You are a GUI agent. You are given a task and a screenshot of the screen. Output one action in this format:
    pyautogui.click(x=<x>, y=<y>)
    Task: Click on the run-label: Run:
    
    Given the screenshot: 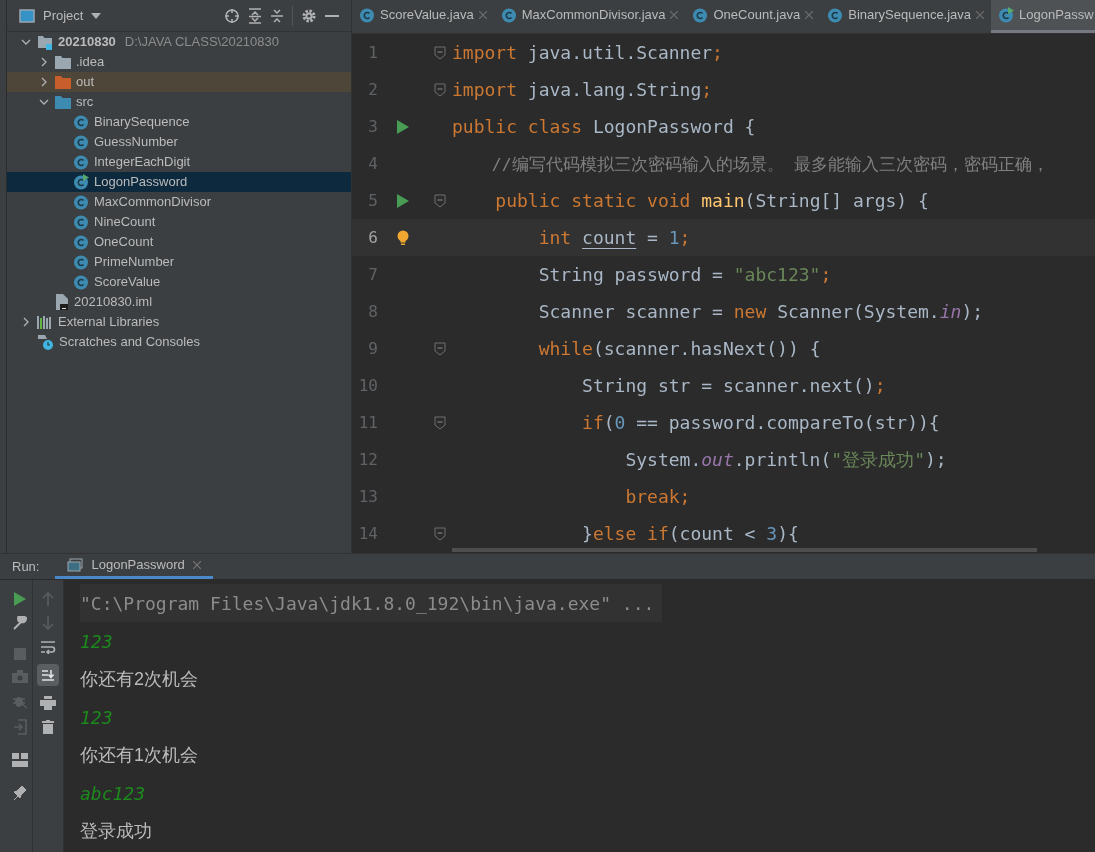 What is the action you would take?
    pyautogui.click(x=26, y=566)
    